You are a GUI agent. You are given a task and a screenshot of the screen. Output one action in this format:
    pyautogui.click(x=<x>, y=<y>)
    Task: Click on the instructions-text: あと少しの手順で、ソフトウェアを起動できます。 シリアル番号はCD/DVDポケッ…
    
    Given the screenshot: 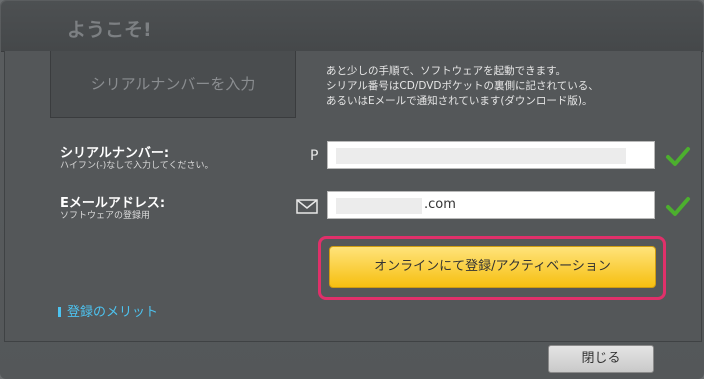 What is the action you would take?
    pyautogui.click(x=462, y=86)
    